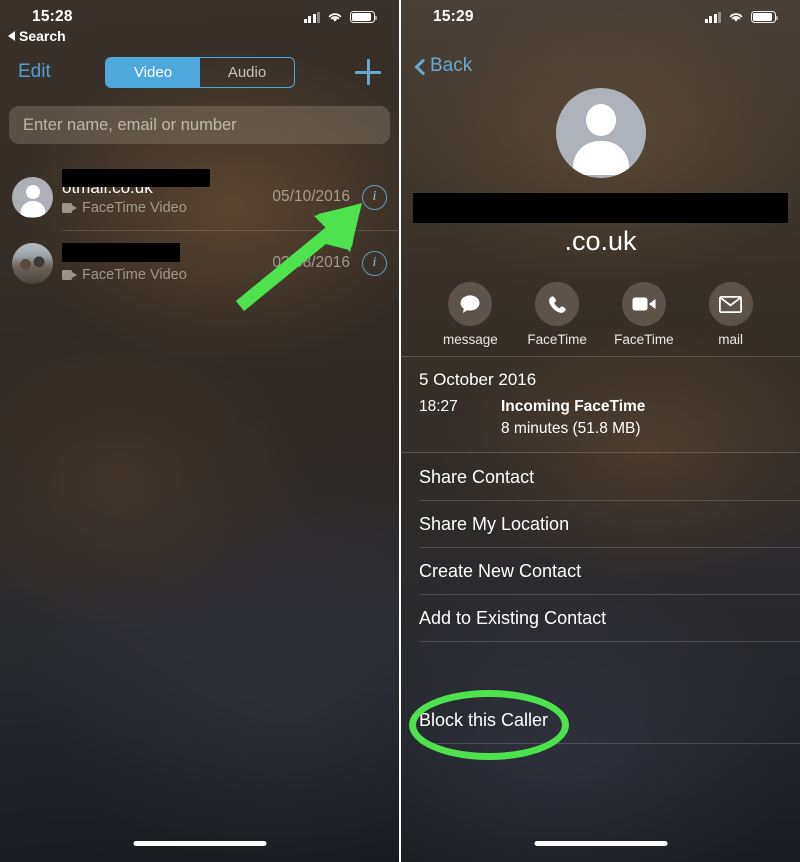 The image size is (800, 862). Describe the element at coordinates (571, 428) in the screenshot. I see `call-info-duration: 8 minutes (51.8 MB)` at that location.